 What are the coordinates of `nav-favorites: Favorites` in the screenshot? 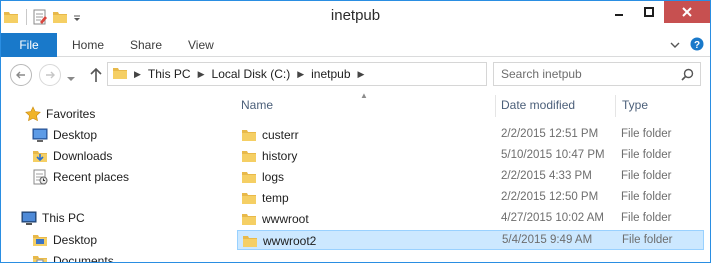 It's located at (60, 114).